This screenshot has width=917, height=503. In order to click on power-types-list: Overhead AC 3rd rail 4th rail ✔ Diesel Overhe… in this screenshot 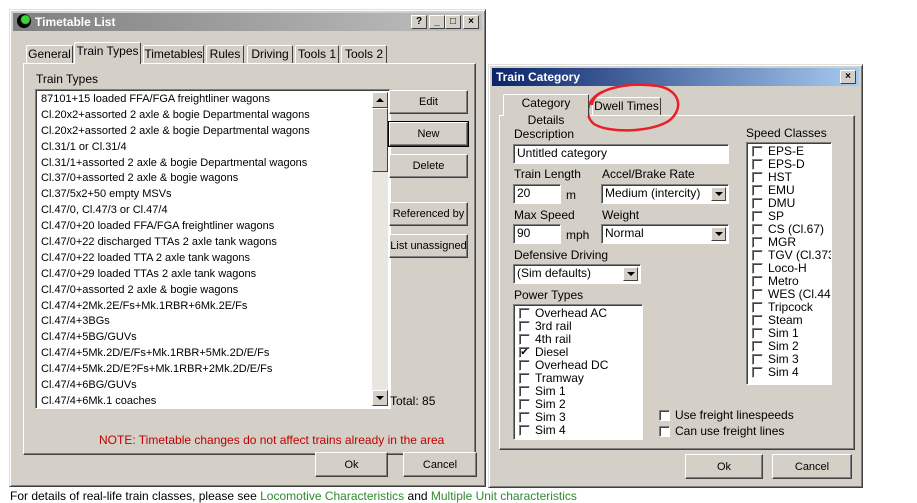, I will do `click(578, 372)`.